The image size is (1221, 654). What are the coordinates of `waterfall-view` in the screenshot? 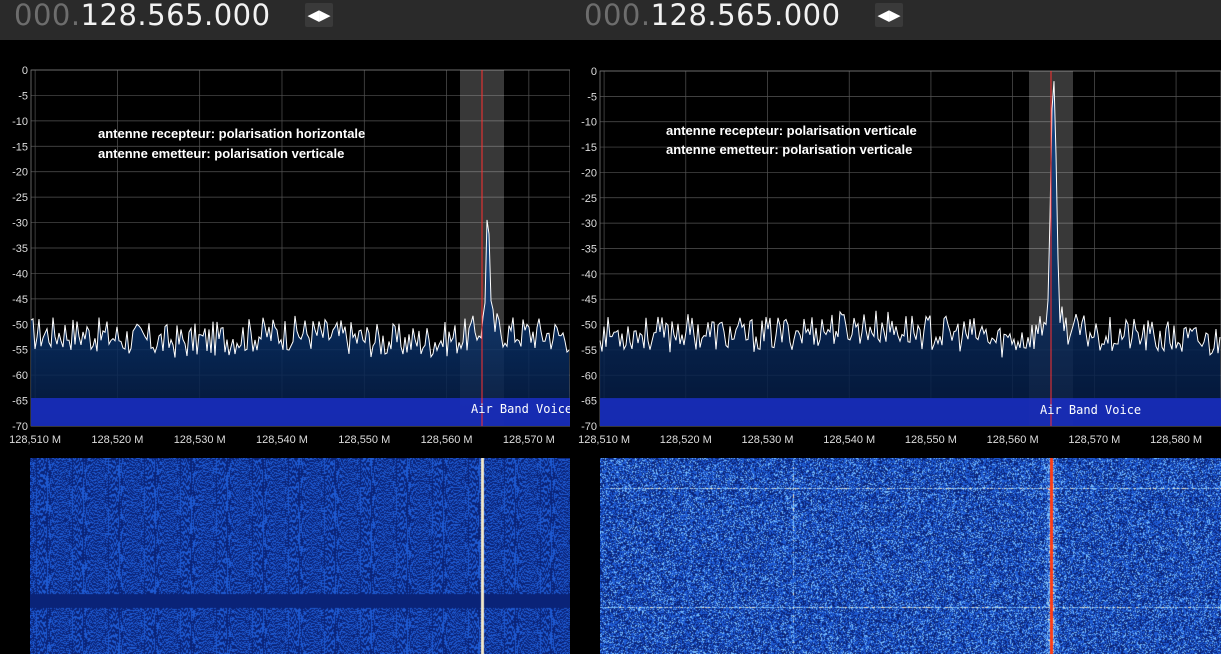 It's located at (285, 556).